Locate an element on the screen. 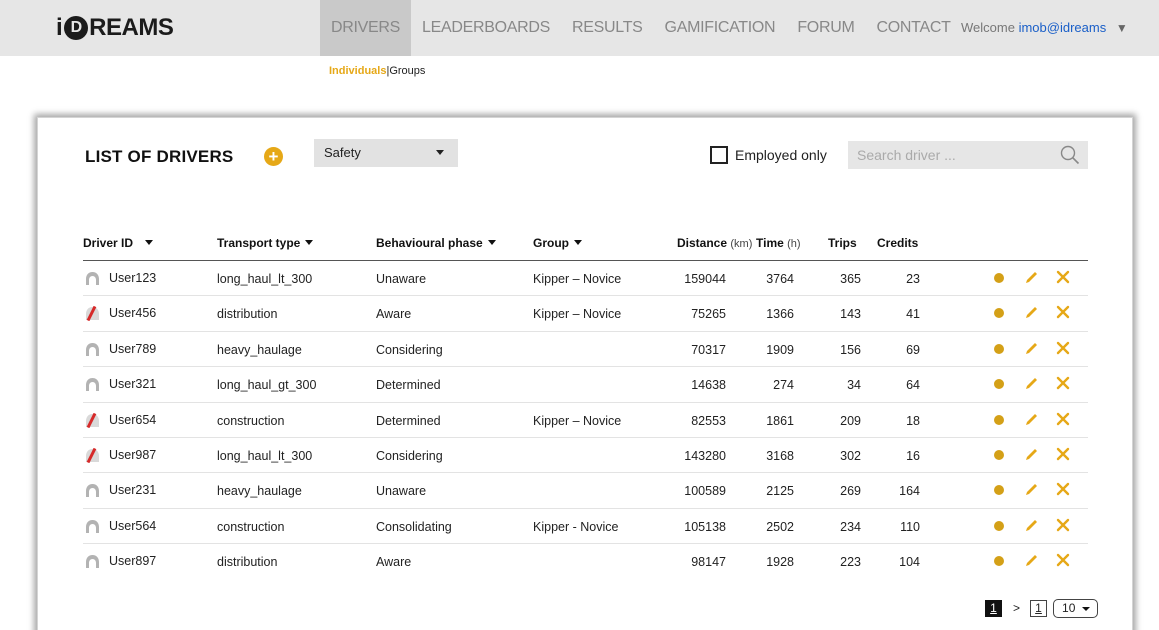 Image resolution: width=1159 pixels, height=630 pixels. cell-driver-id: User897 is located at coordinates (132, 561).